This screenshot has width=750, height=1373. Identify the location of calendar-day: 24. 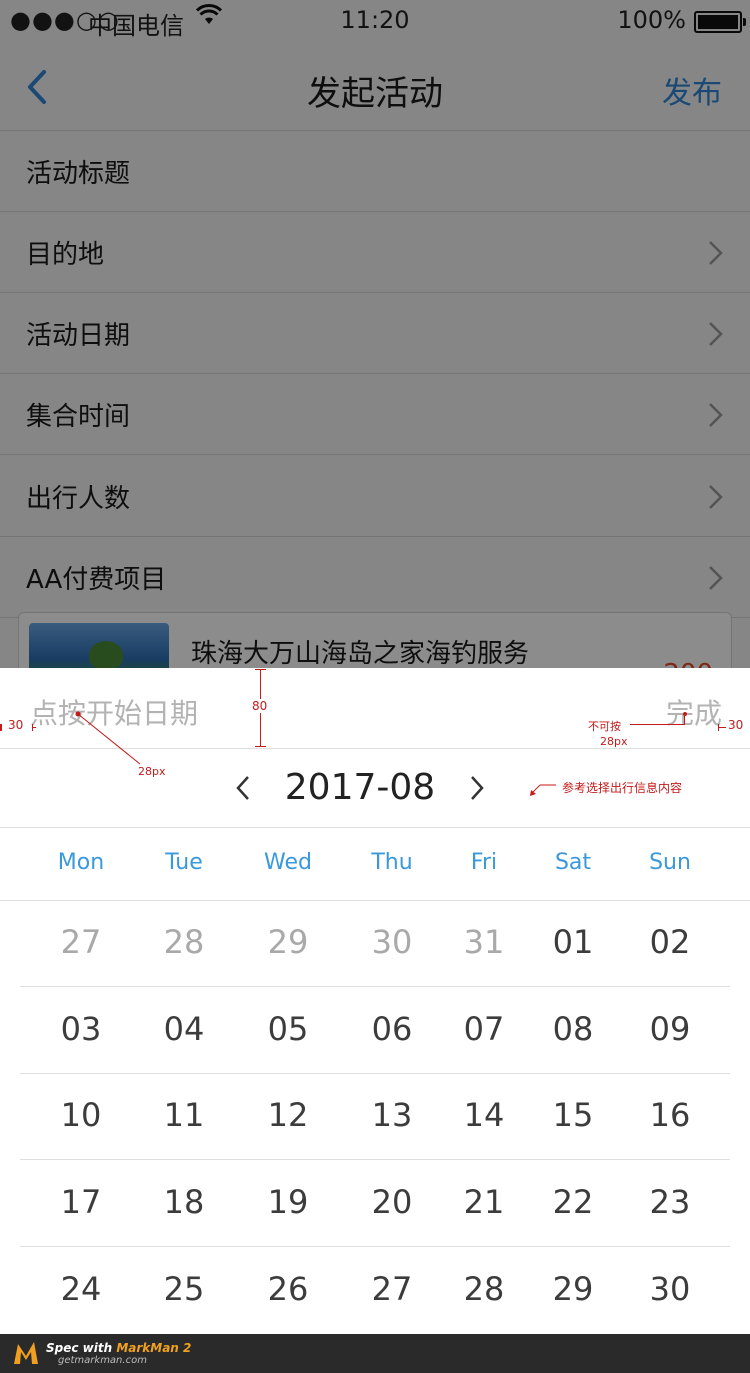
(81, 1289).